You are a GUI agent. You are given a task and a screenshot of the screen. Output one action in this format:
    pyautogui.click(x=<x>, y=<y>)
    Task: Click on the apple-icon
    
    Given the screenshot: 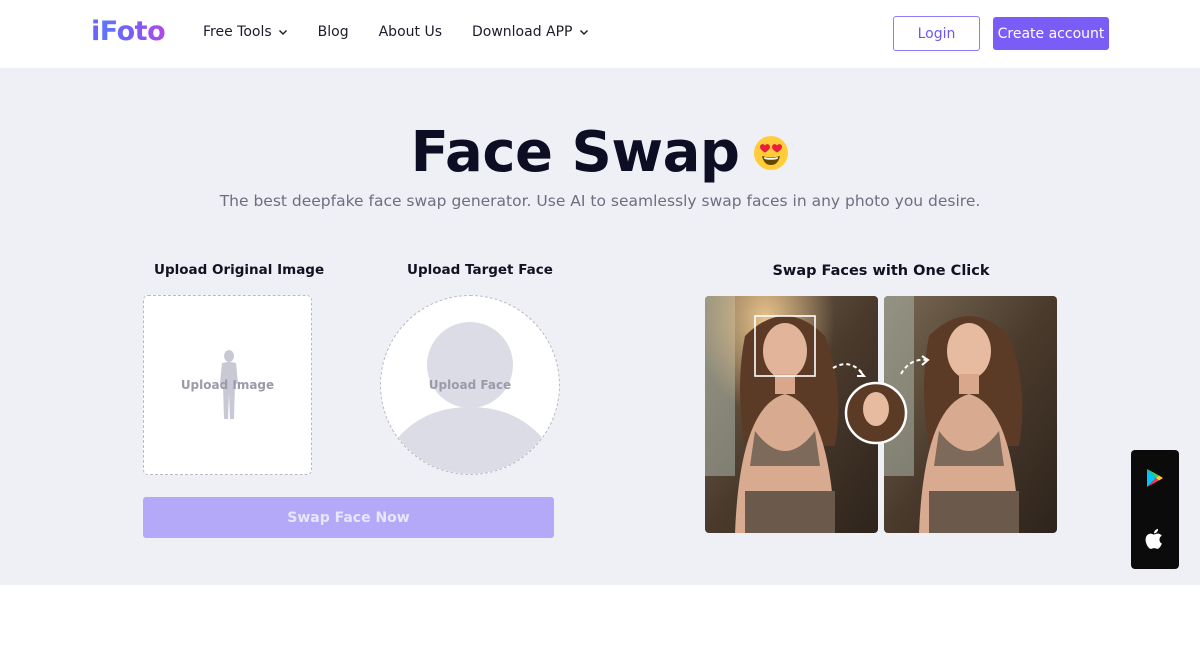 What is the action you would take?
    pyautogui.click(x=1155, y=539)
    